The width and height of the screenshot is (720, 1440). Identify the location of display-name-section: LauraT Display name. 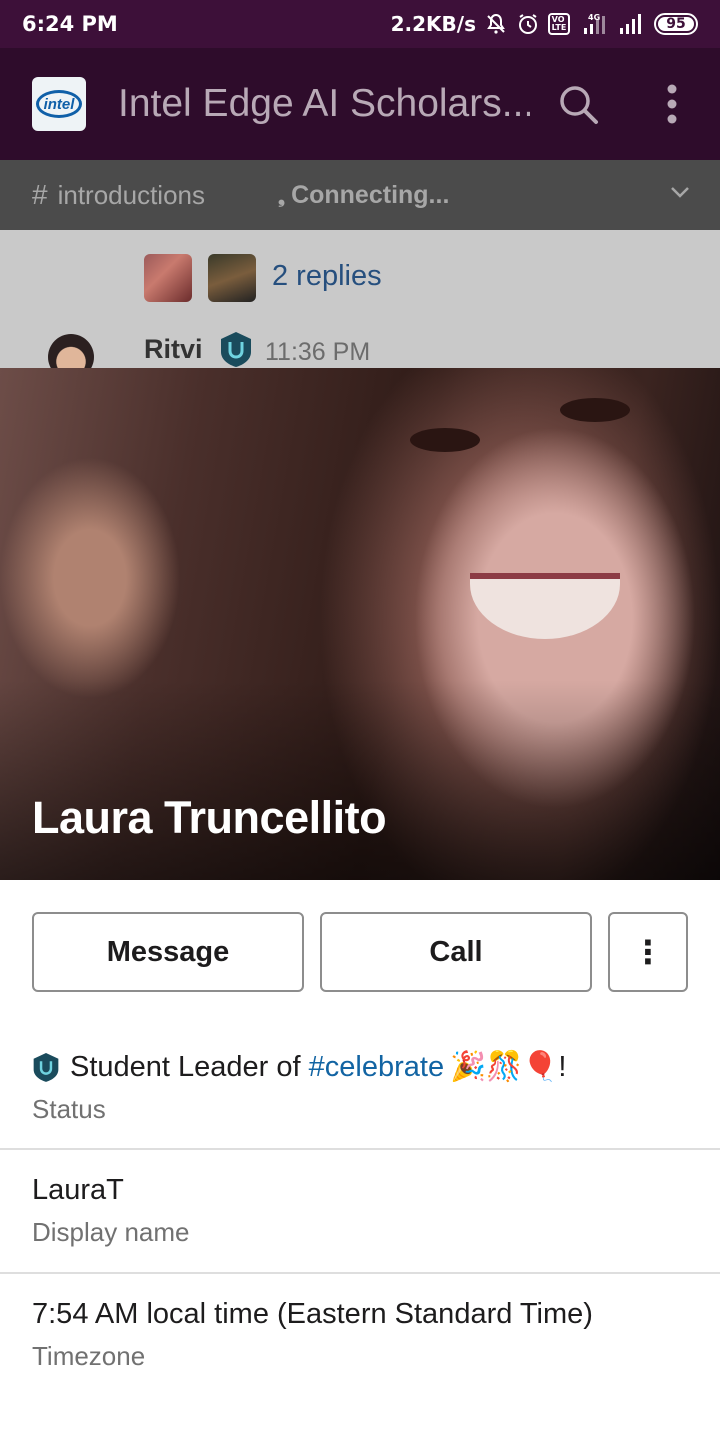
(111, 1211).